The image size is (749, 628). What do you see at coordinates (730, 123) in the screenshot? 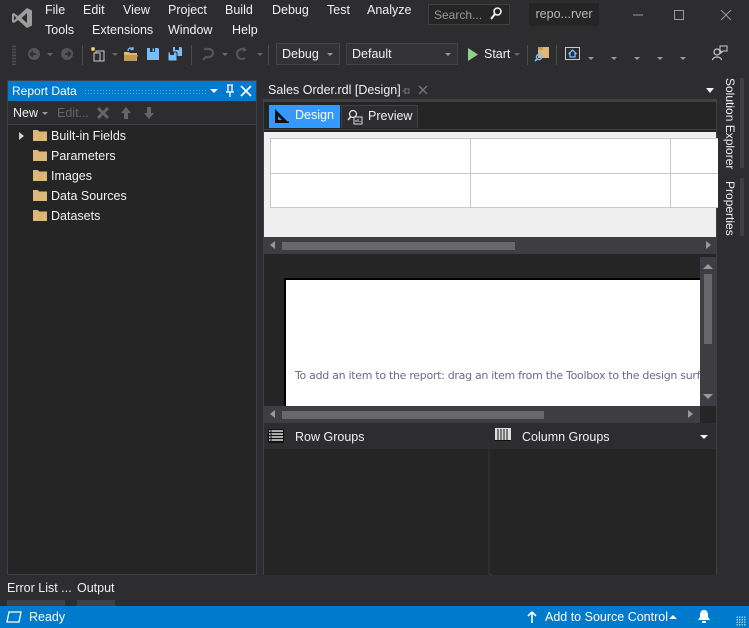
I see `solution-explorer-tab: Solution Explorer` at bounding box center [730, 123].